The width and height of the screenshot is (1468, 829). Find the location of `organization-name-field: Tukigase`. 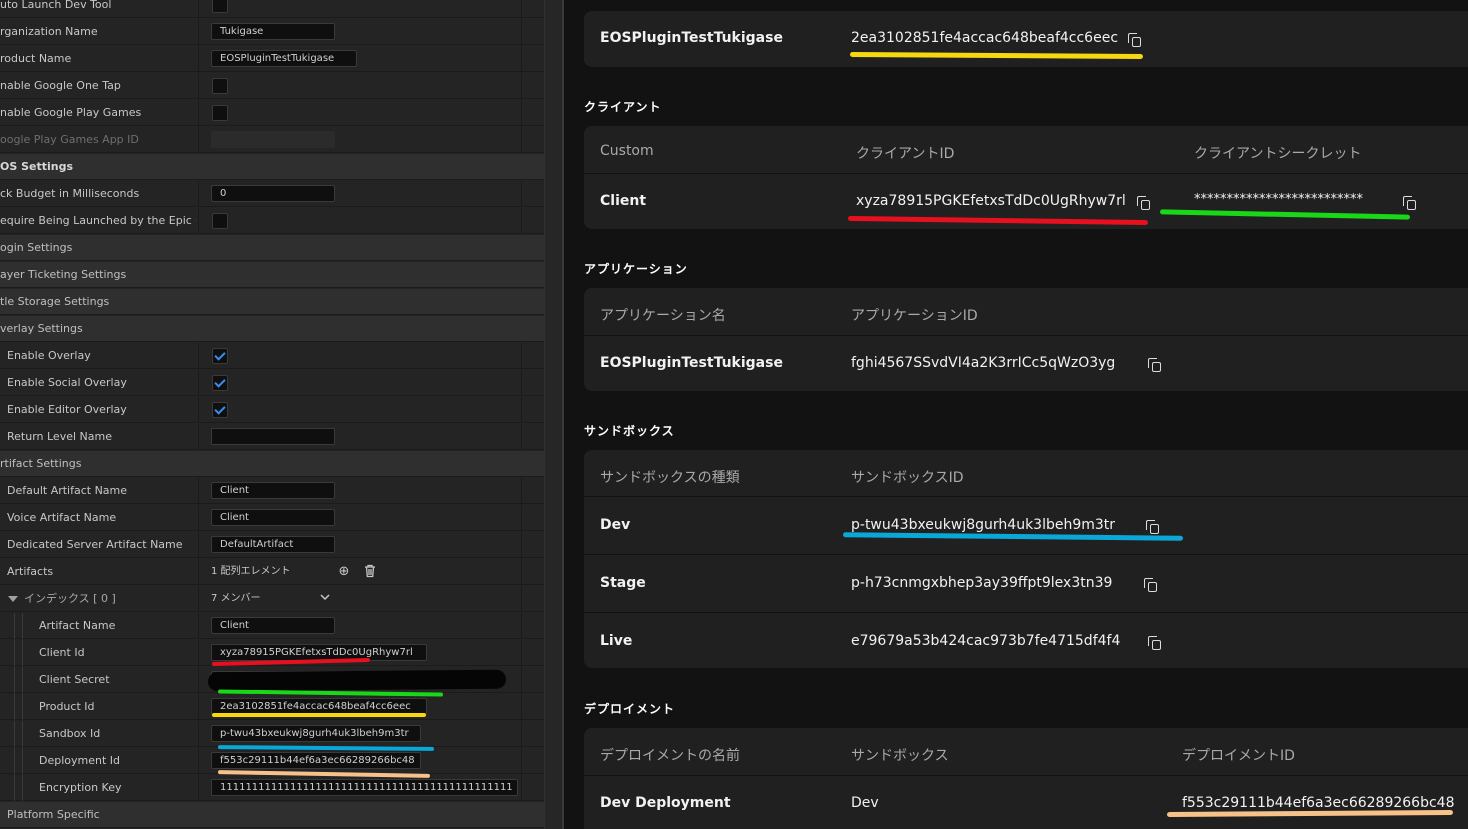

organization-name-field: Tukigase is located at coordinates (273, 31).